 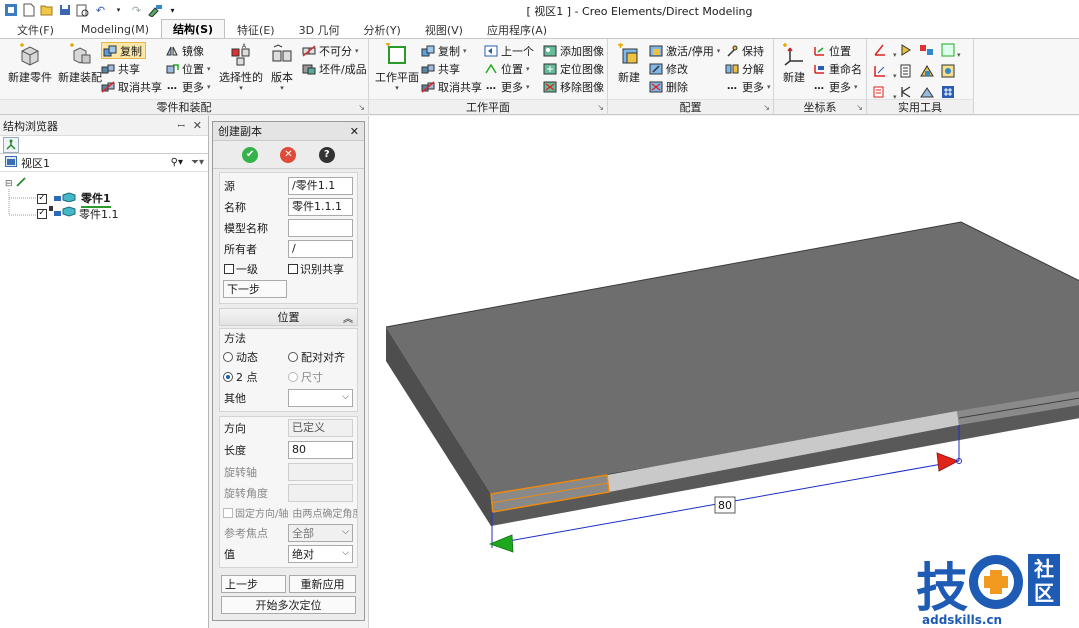 I want to click on wp-share-button: 共享, so click(x=440, y=68).